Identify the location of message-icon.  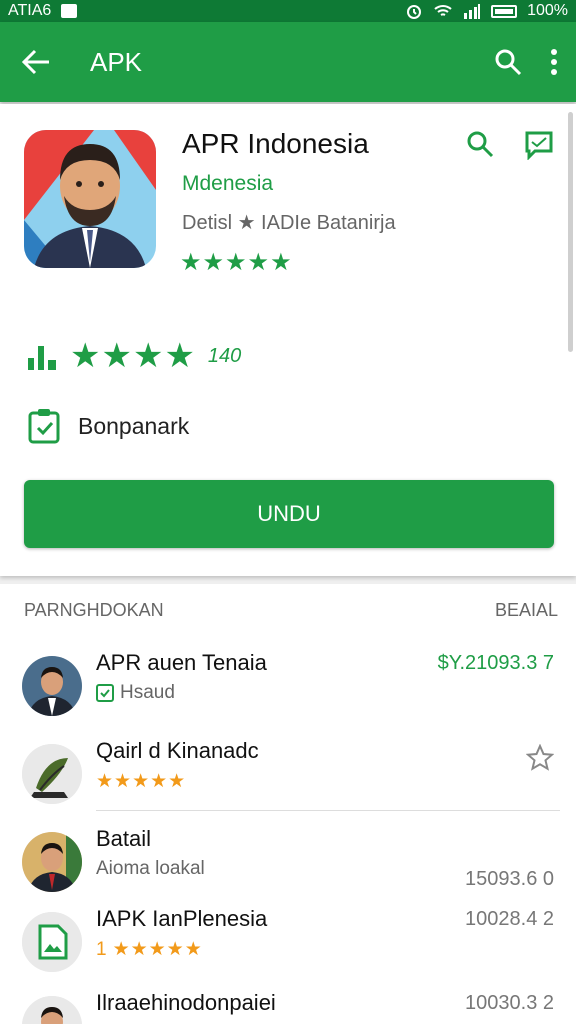
(539, 145).